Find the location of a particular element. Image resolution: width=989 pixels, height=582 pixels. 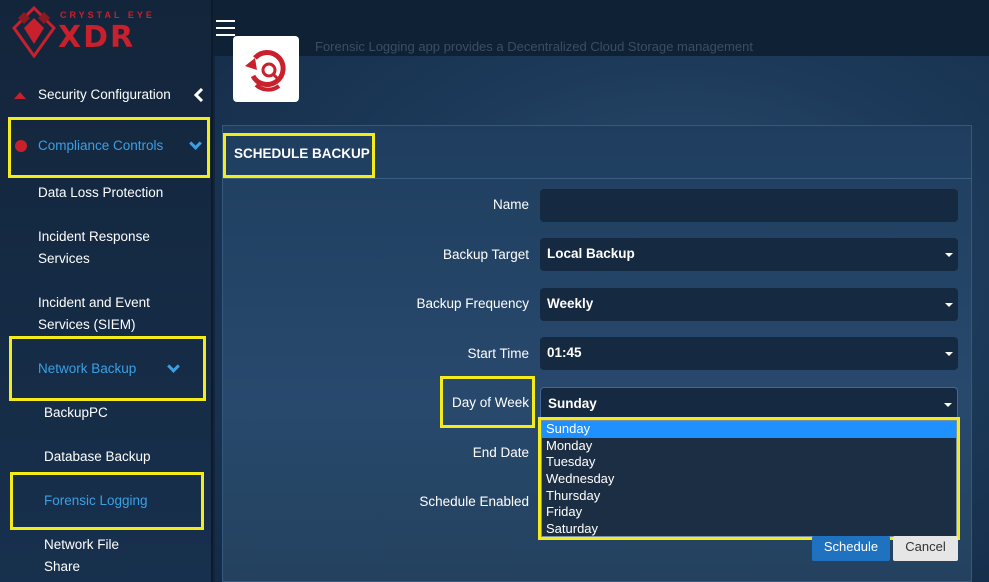

backup-frequency-value: Weekly is located at coordinates (570, 303).